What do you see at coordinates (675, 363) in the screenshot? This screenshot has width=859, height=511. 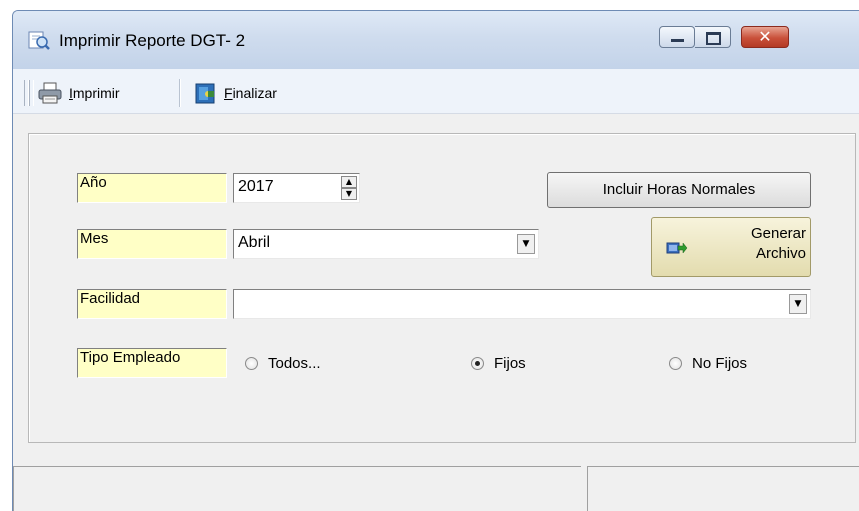 I see `radio-no-fijos-circle` at bounding box center [675, 363].